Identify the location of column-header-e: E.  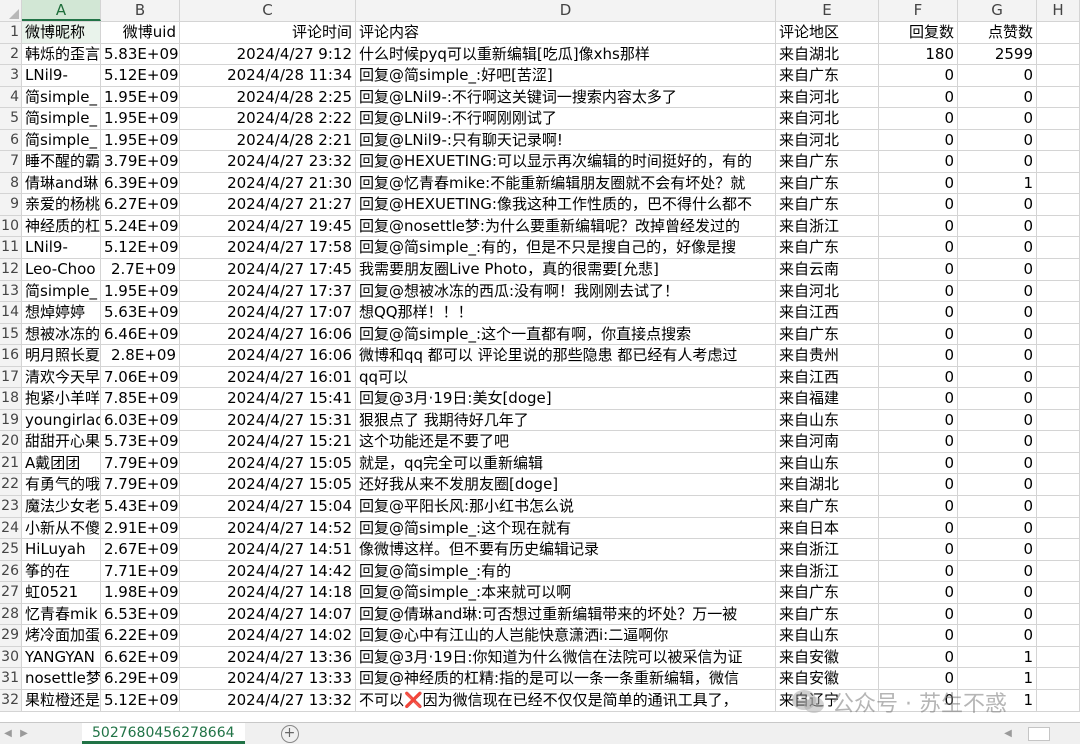
(827, 10).